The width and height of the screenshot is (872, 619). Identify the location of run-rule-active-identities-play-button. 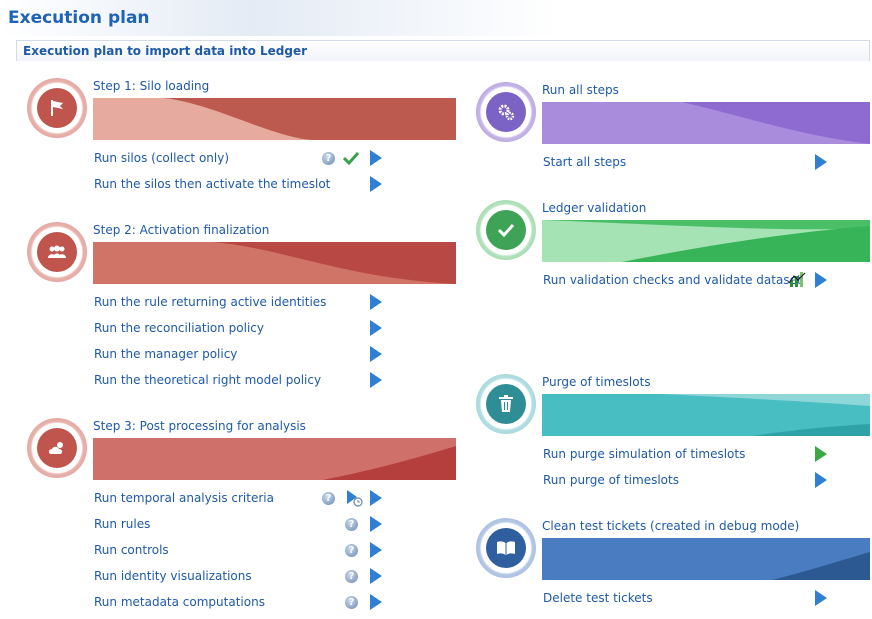
(376, 302).